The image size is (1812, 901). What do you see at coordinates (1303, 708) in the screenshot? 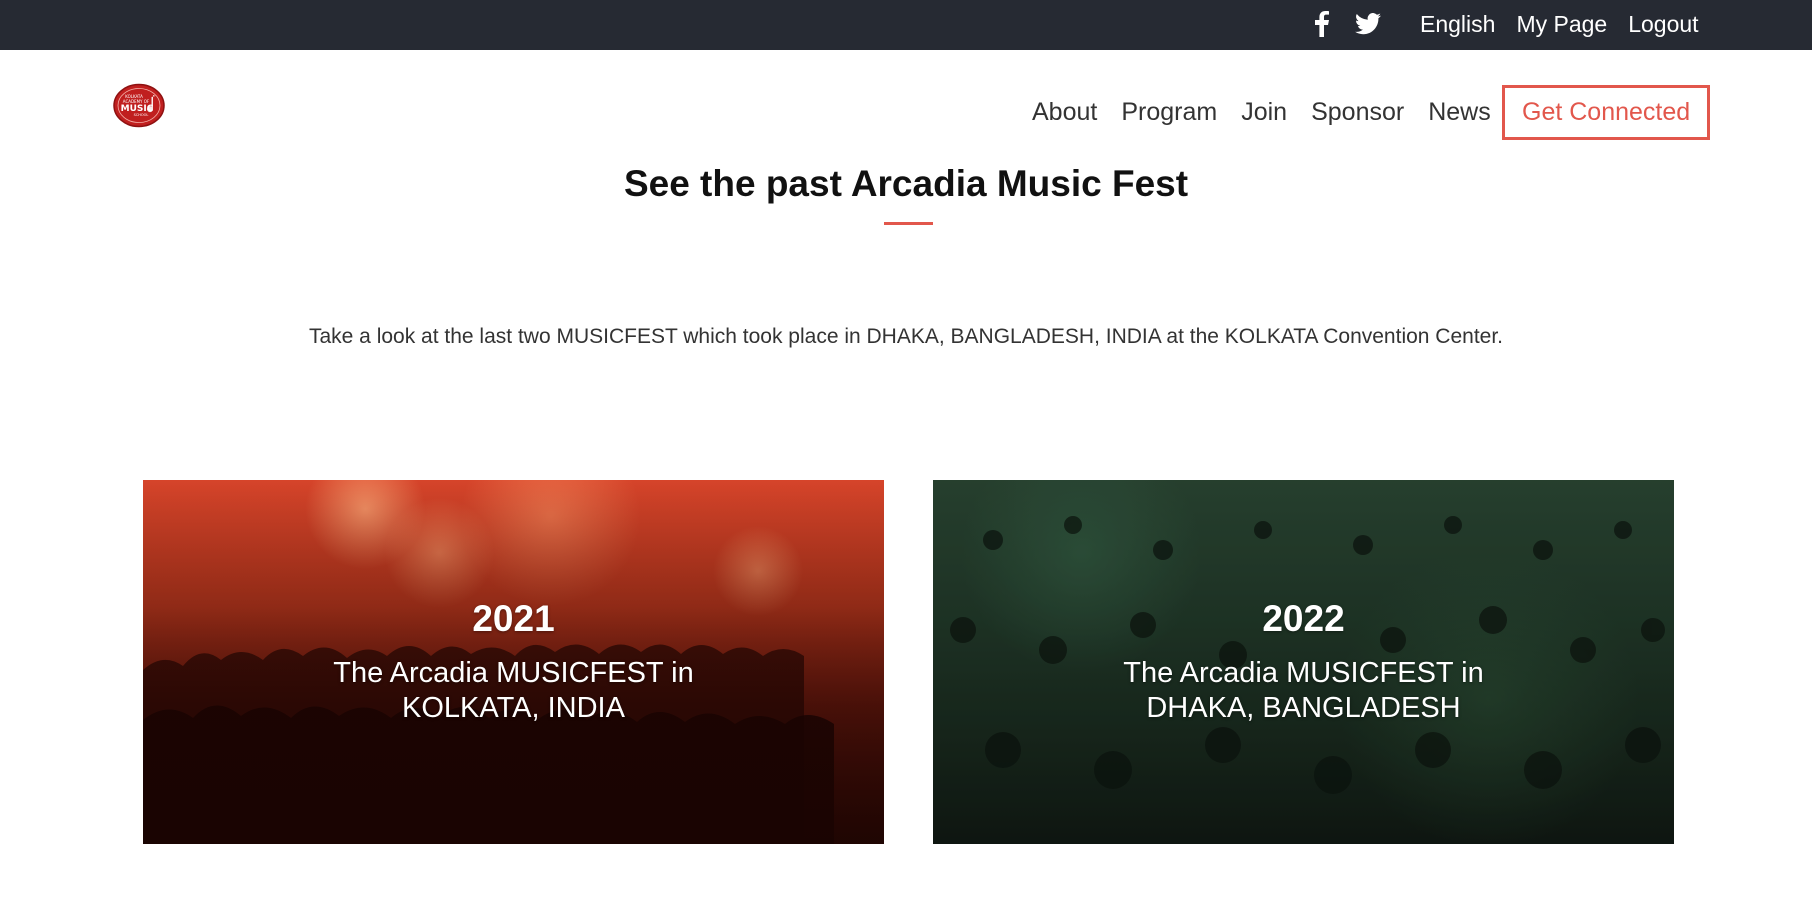
I see `card-caption-line2: DHAKA, BANGLADESH` at bounding box center [1303, 708].